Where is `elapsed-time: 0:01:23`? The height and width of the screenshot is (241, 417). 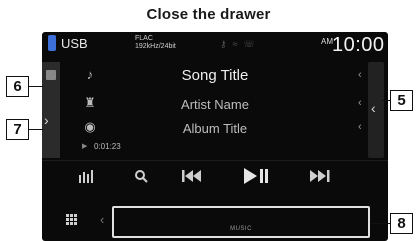 elapsed-time: 0:01:23 is located at coordinates (107, 146).